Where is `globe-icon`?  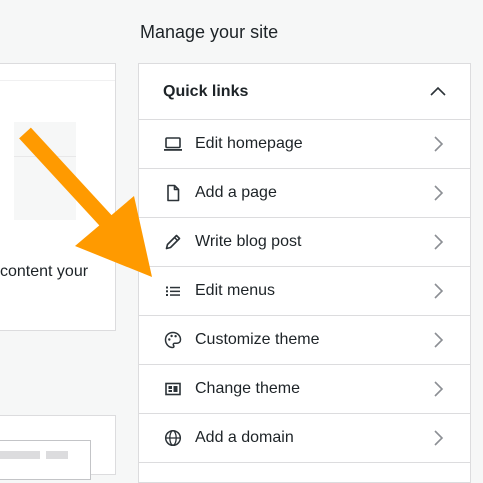 globe-icon is located at coordinates (173, 438).